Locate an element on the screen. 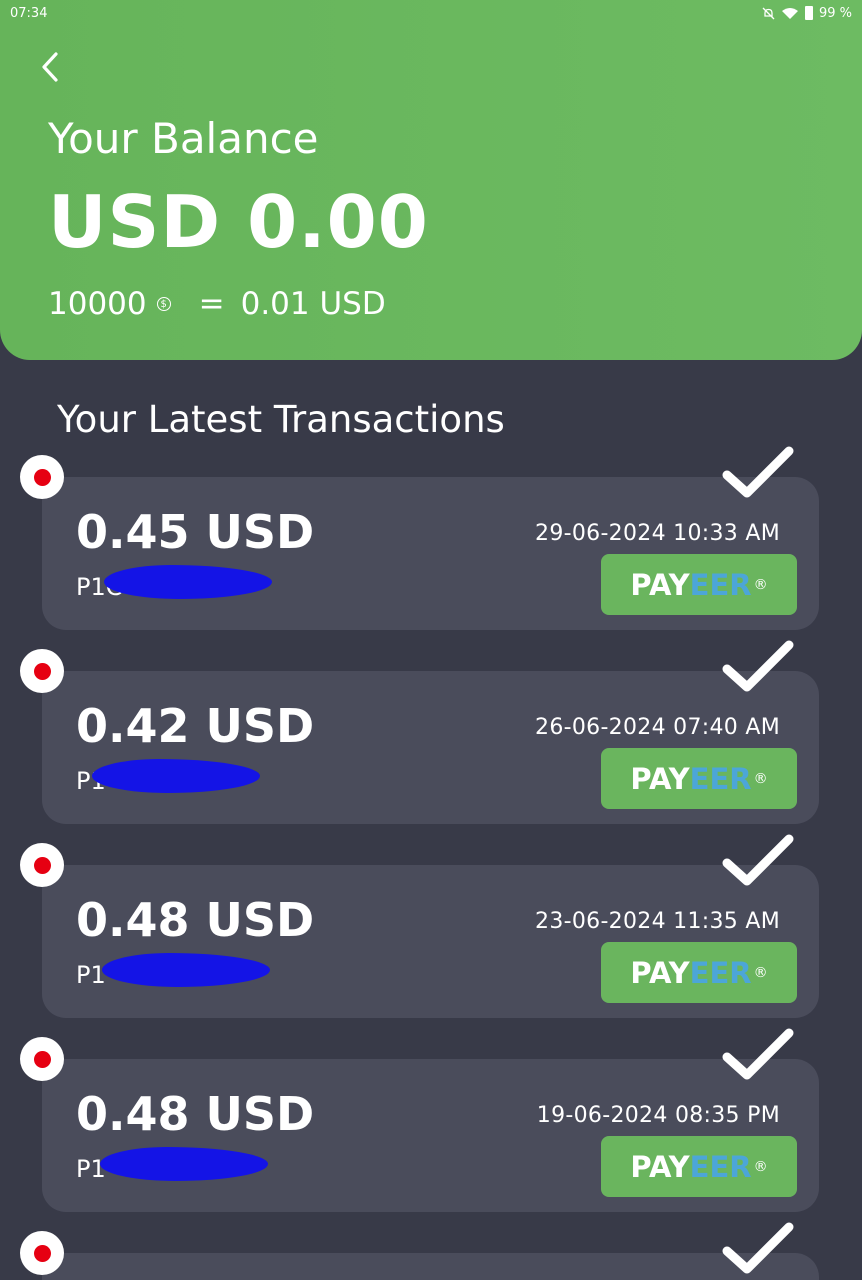 Image resolution: width=862 pixels, height=1280 pixels. status-icons: 99 % is located at coordinates (807, 13).